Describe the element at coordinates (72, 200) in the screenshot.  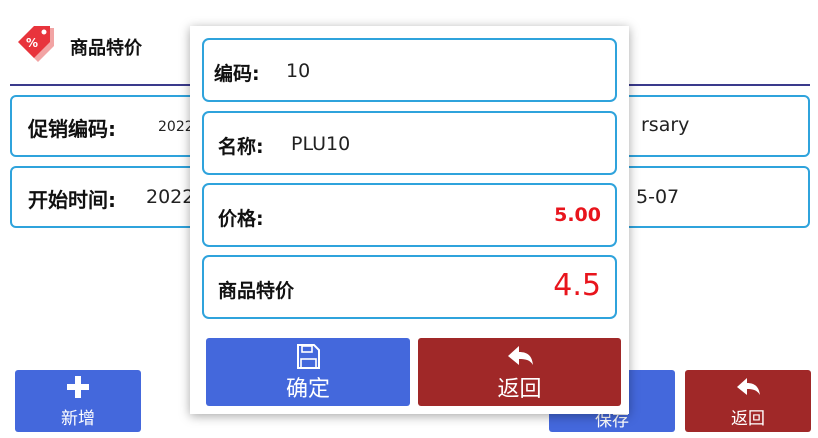
I see `start-time-label: 开始时间:` at that location.